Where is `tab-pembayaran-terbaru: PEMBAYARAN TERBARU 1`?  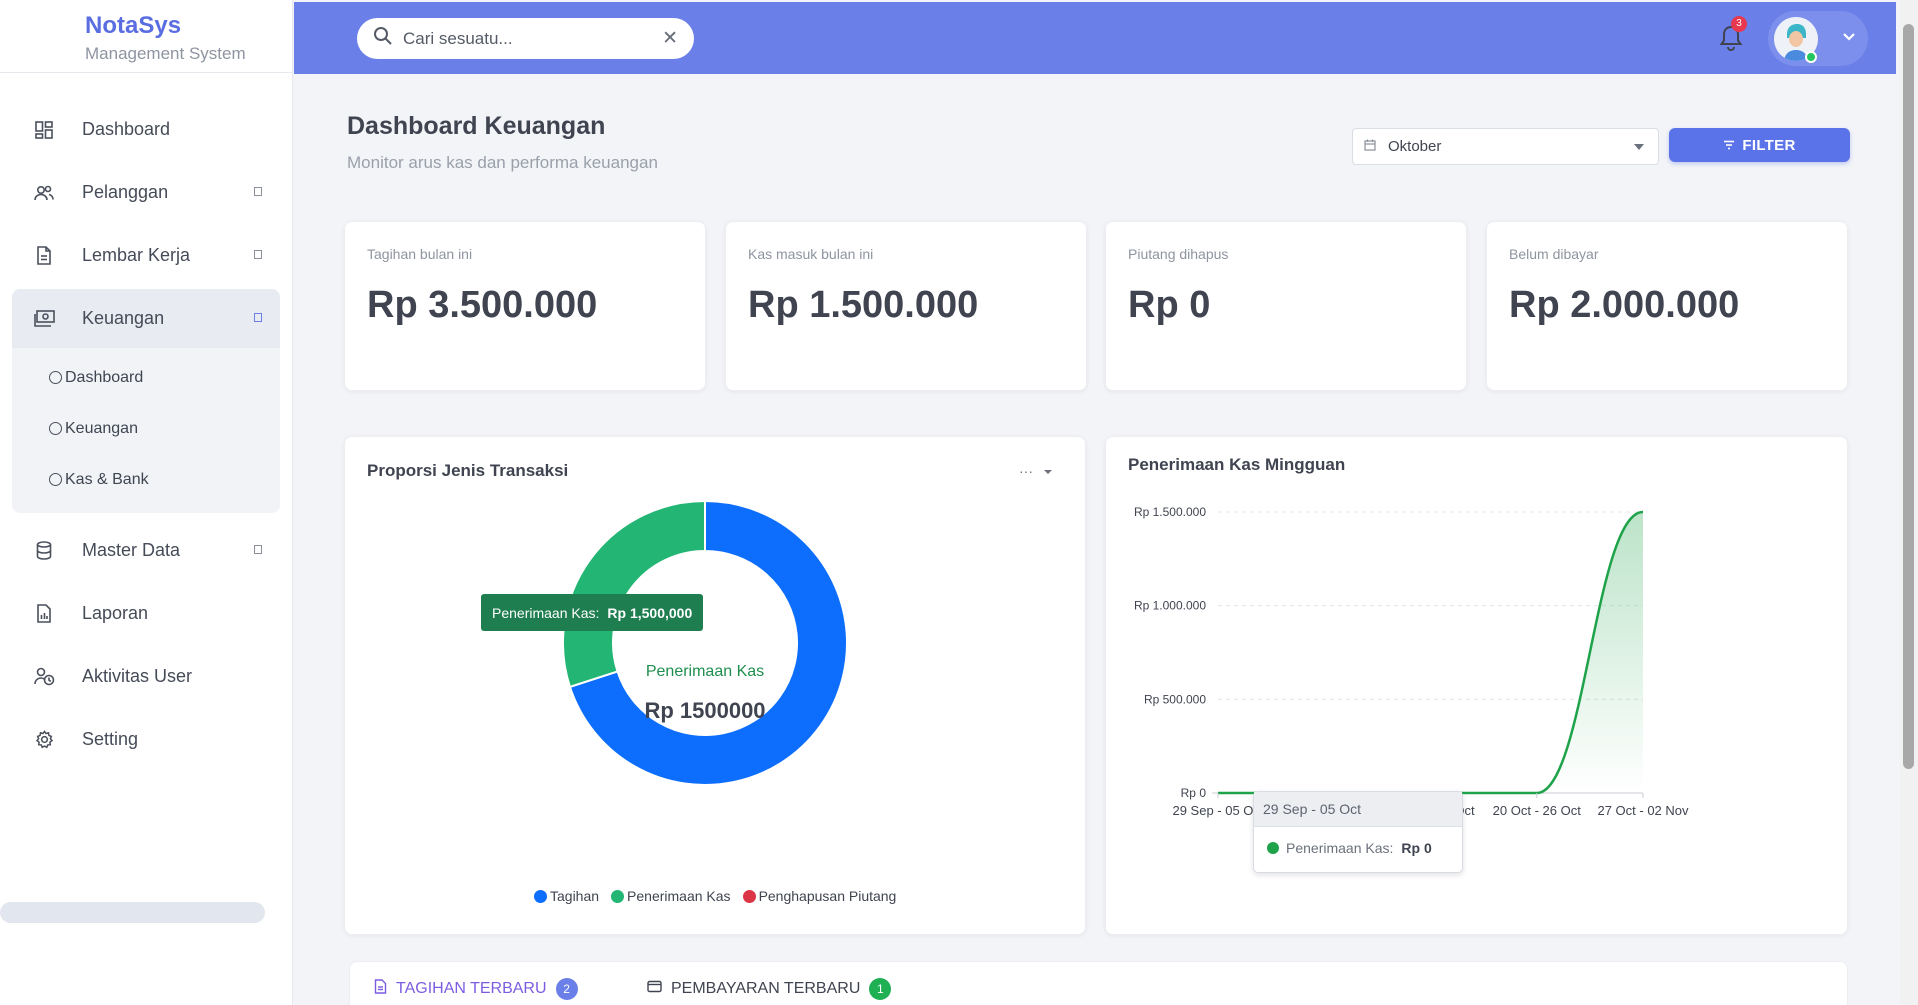 tab-pembayaran-terbaru: PEMBAYARAN TERBARU 1 is located at coordinates (769, 989).